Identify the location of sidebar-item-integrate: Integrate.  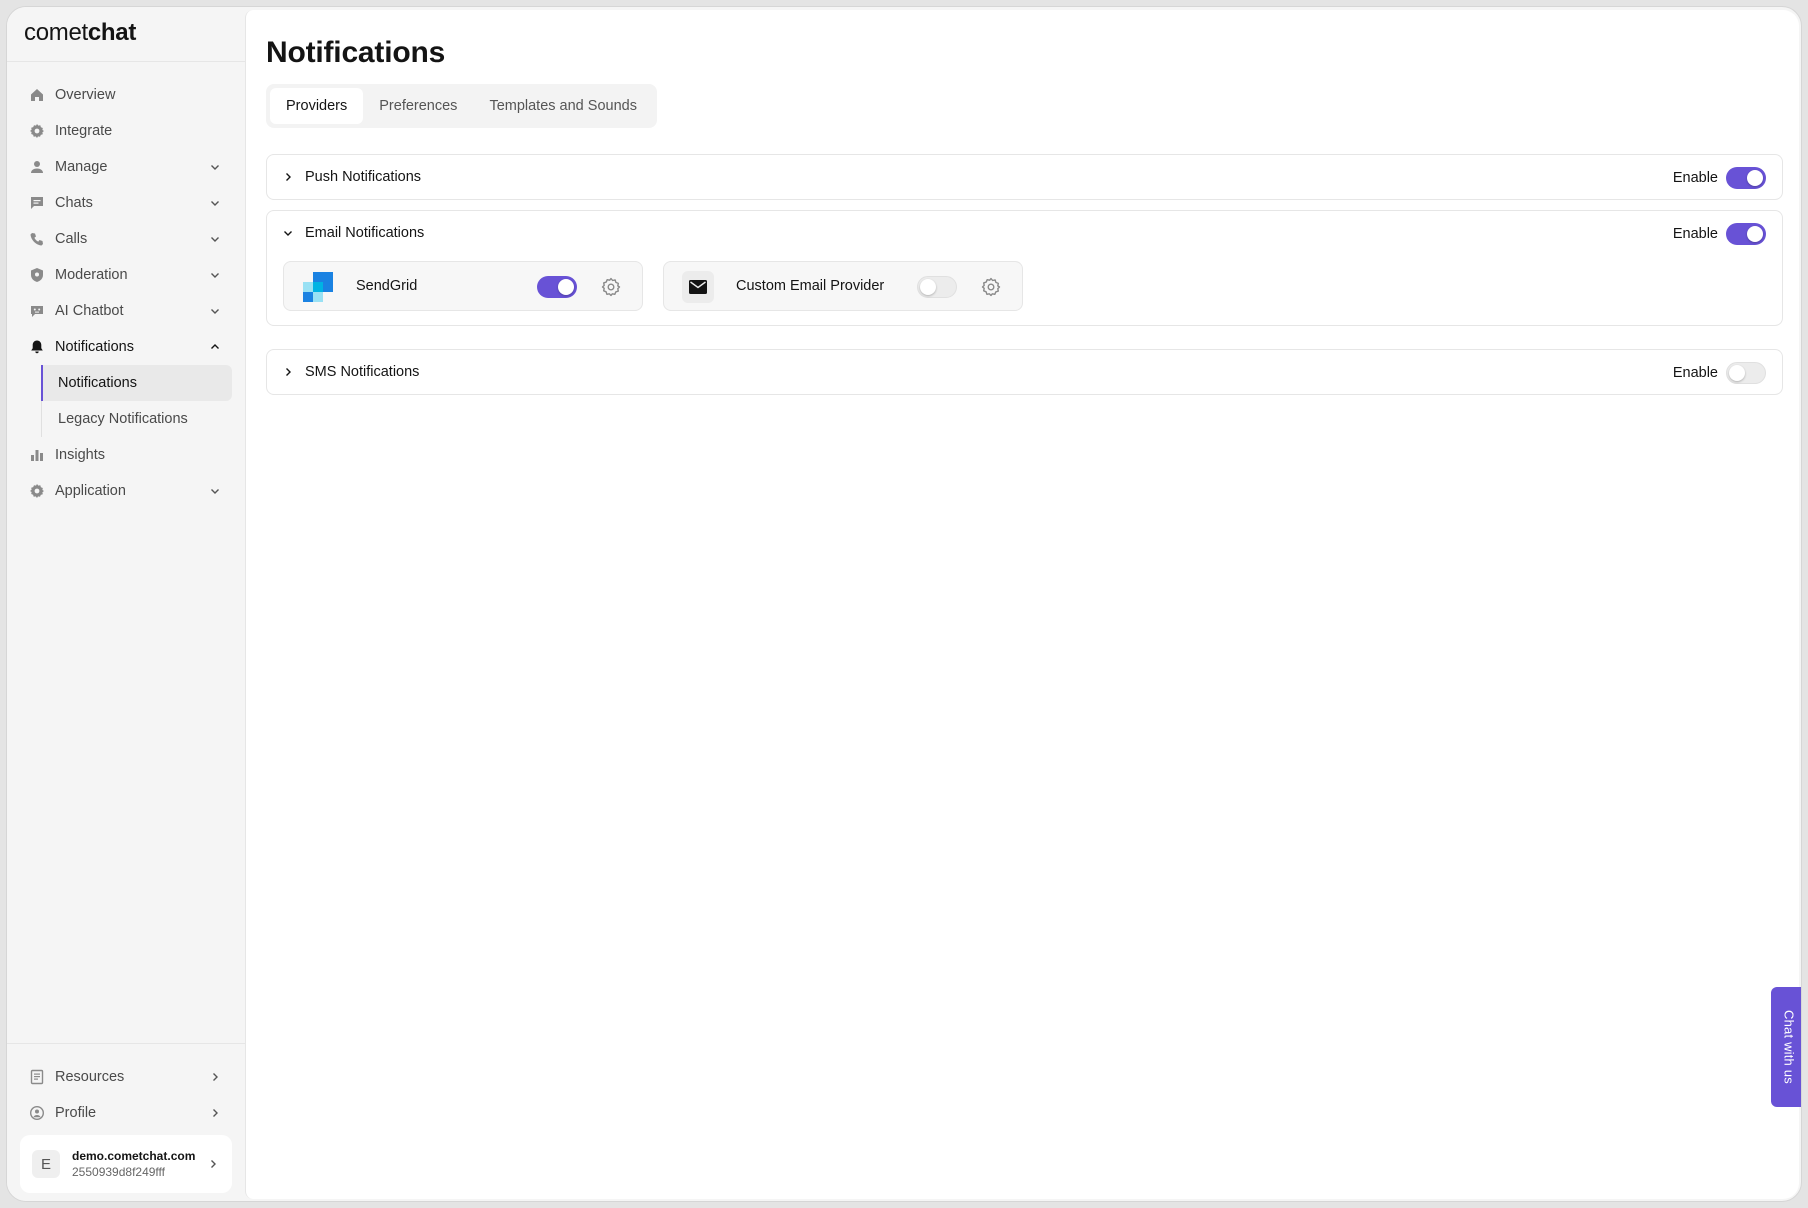
(126, 131).